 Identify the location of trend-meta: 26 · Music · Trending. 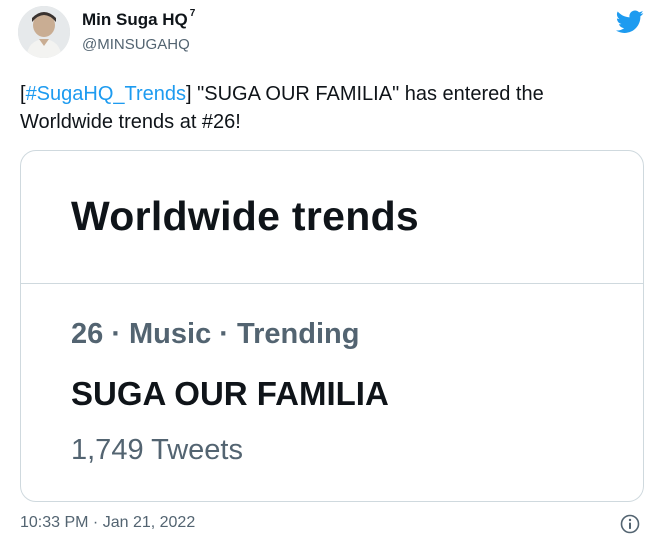
(215, 334).